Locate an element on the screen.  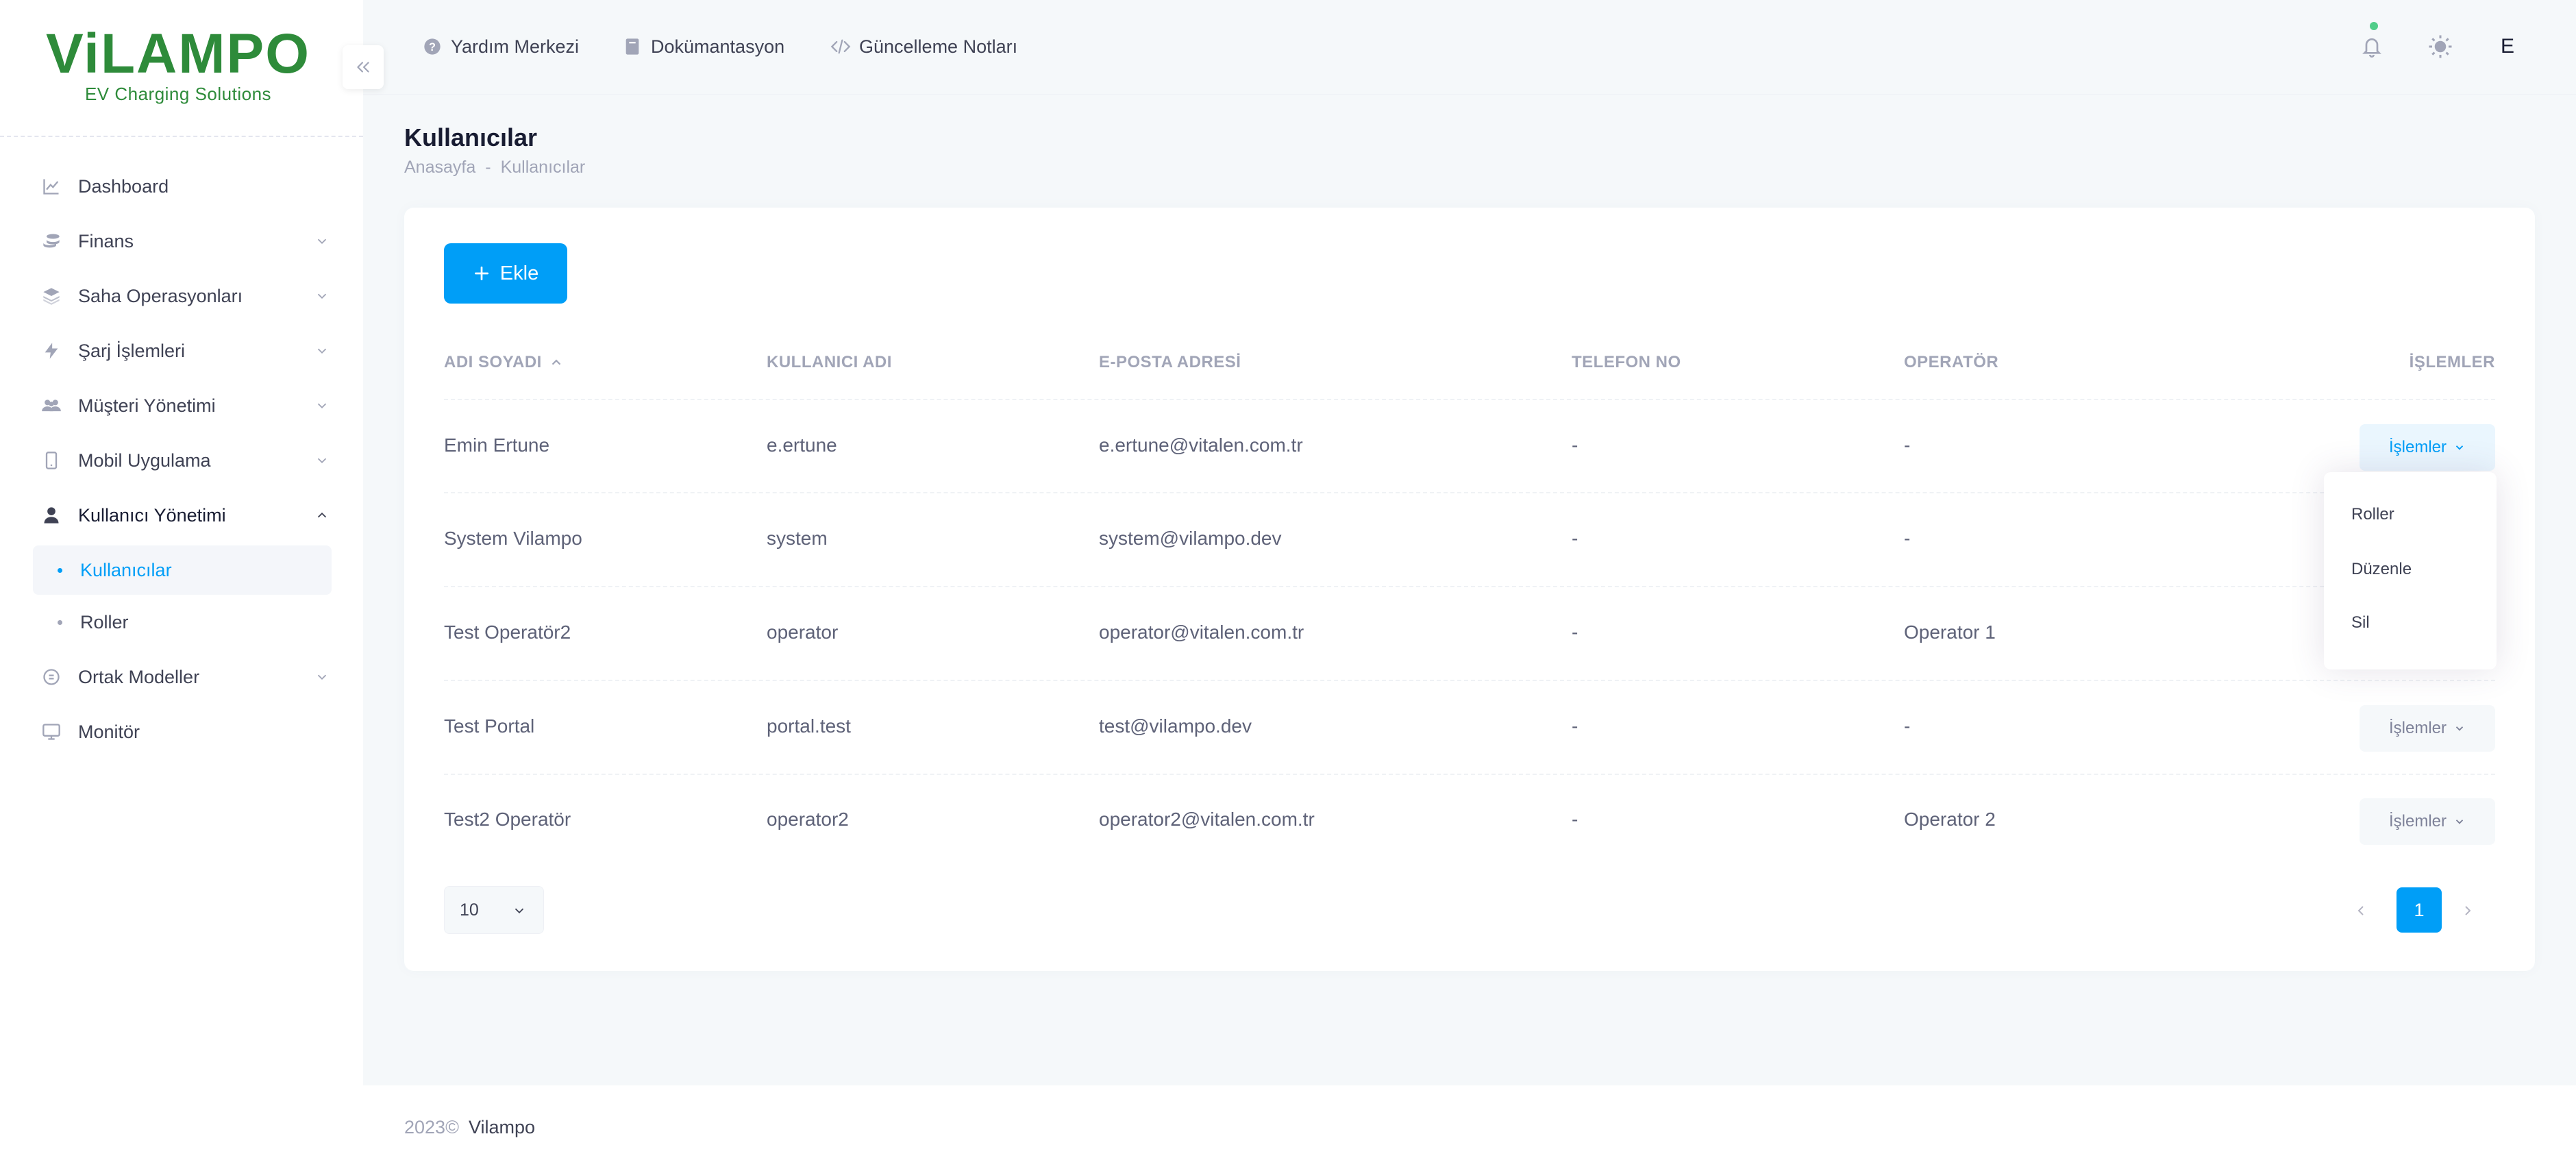
logo-tagline: EV Charging Solutions is located at coordinates (178, 94).